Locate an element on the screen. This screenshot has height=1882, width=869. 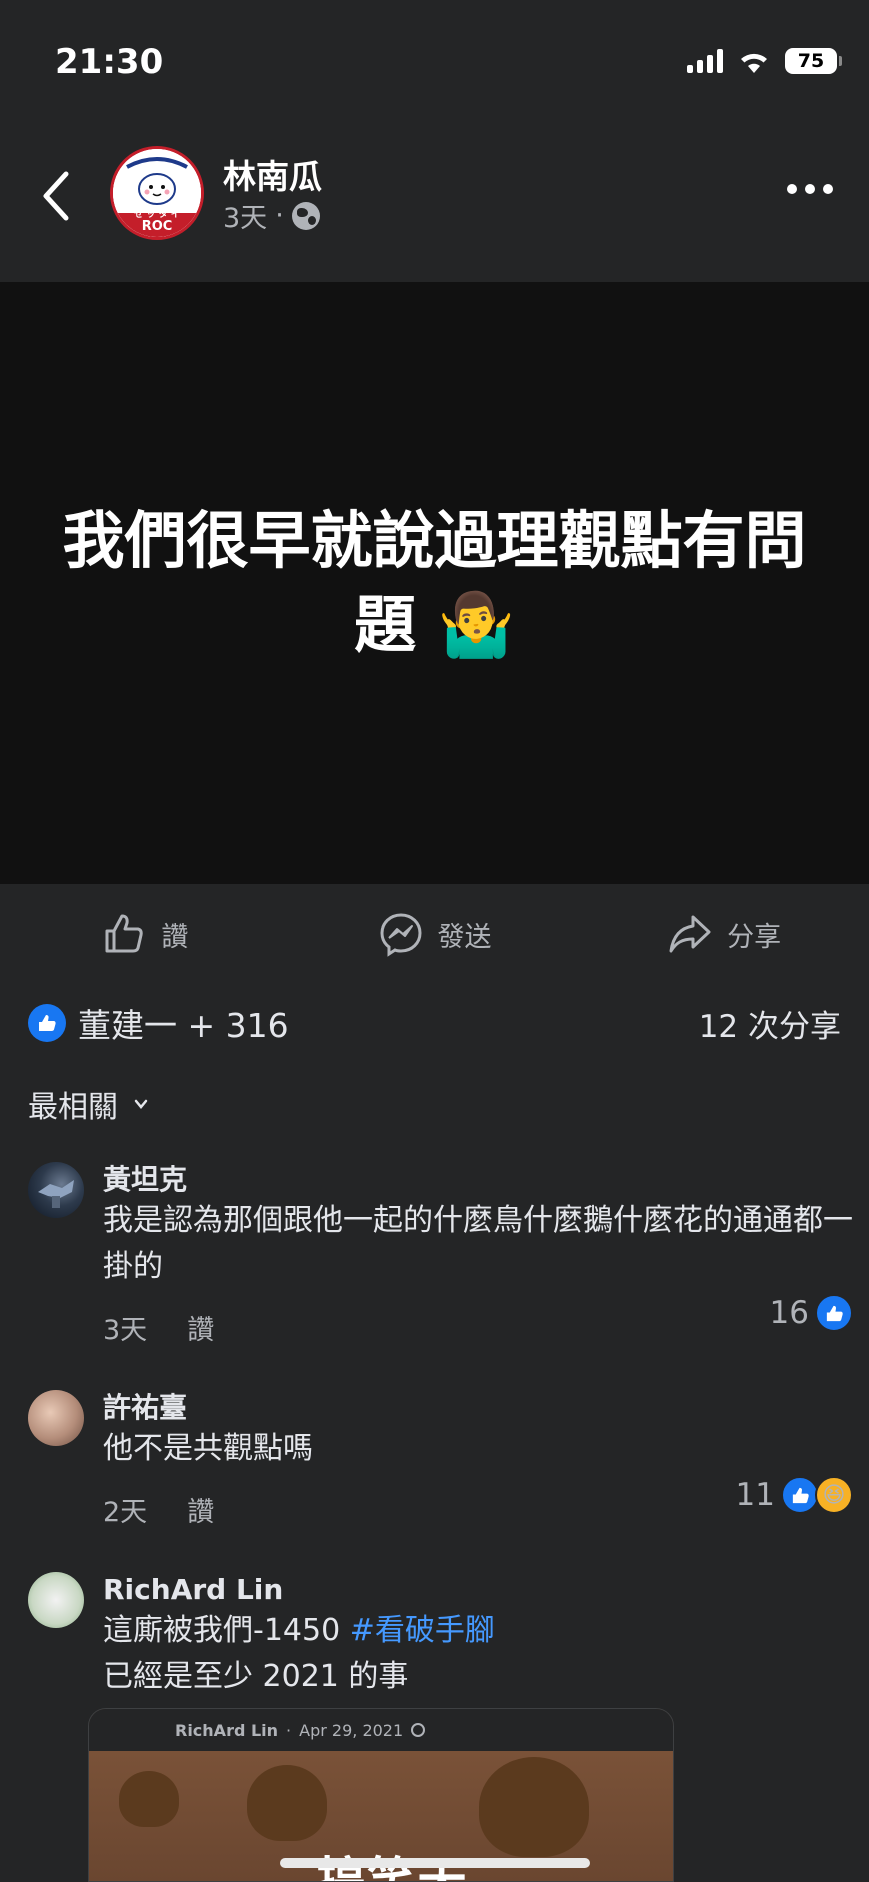
comment-item: 黃坦克 我是認為那個跟他一起的什麼鳥什麼鵝什麼花的通通都一掛的 3天 讚 16 is located at coordinates (440, 1257).